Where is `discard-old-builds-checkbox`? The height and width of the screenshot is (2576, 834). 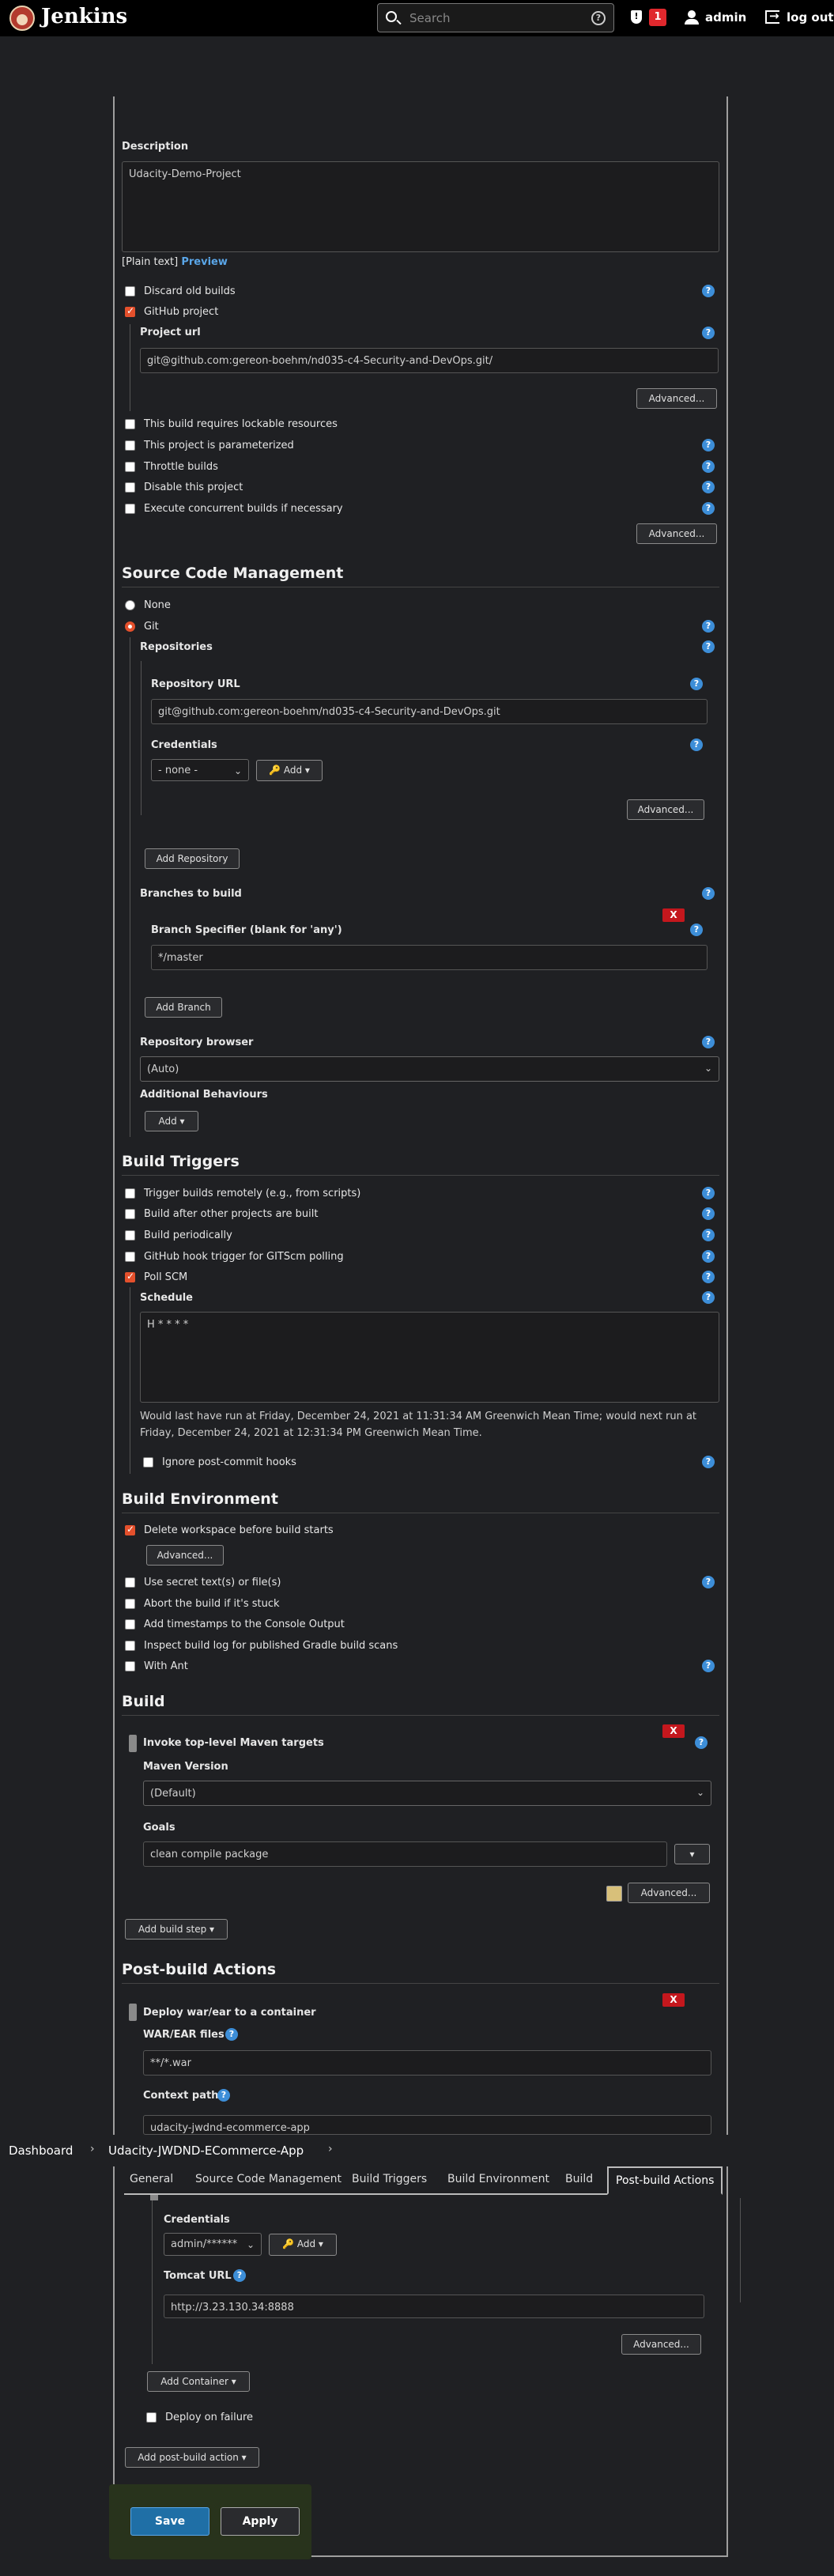 discard-old-builds-checkbox is located at coordinates (130, 291).